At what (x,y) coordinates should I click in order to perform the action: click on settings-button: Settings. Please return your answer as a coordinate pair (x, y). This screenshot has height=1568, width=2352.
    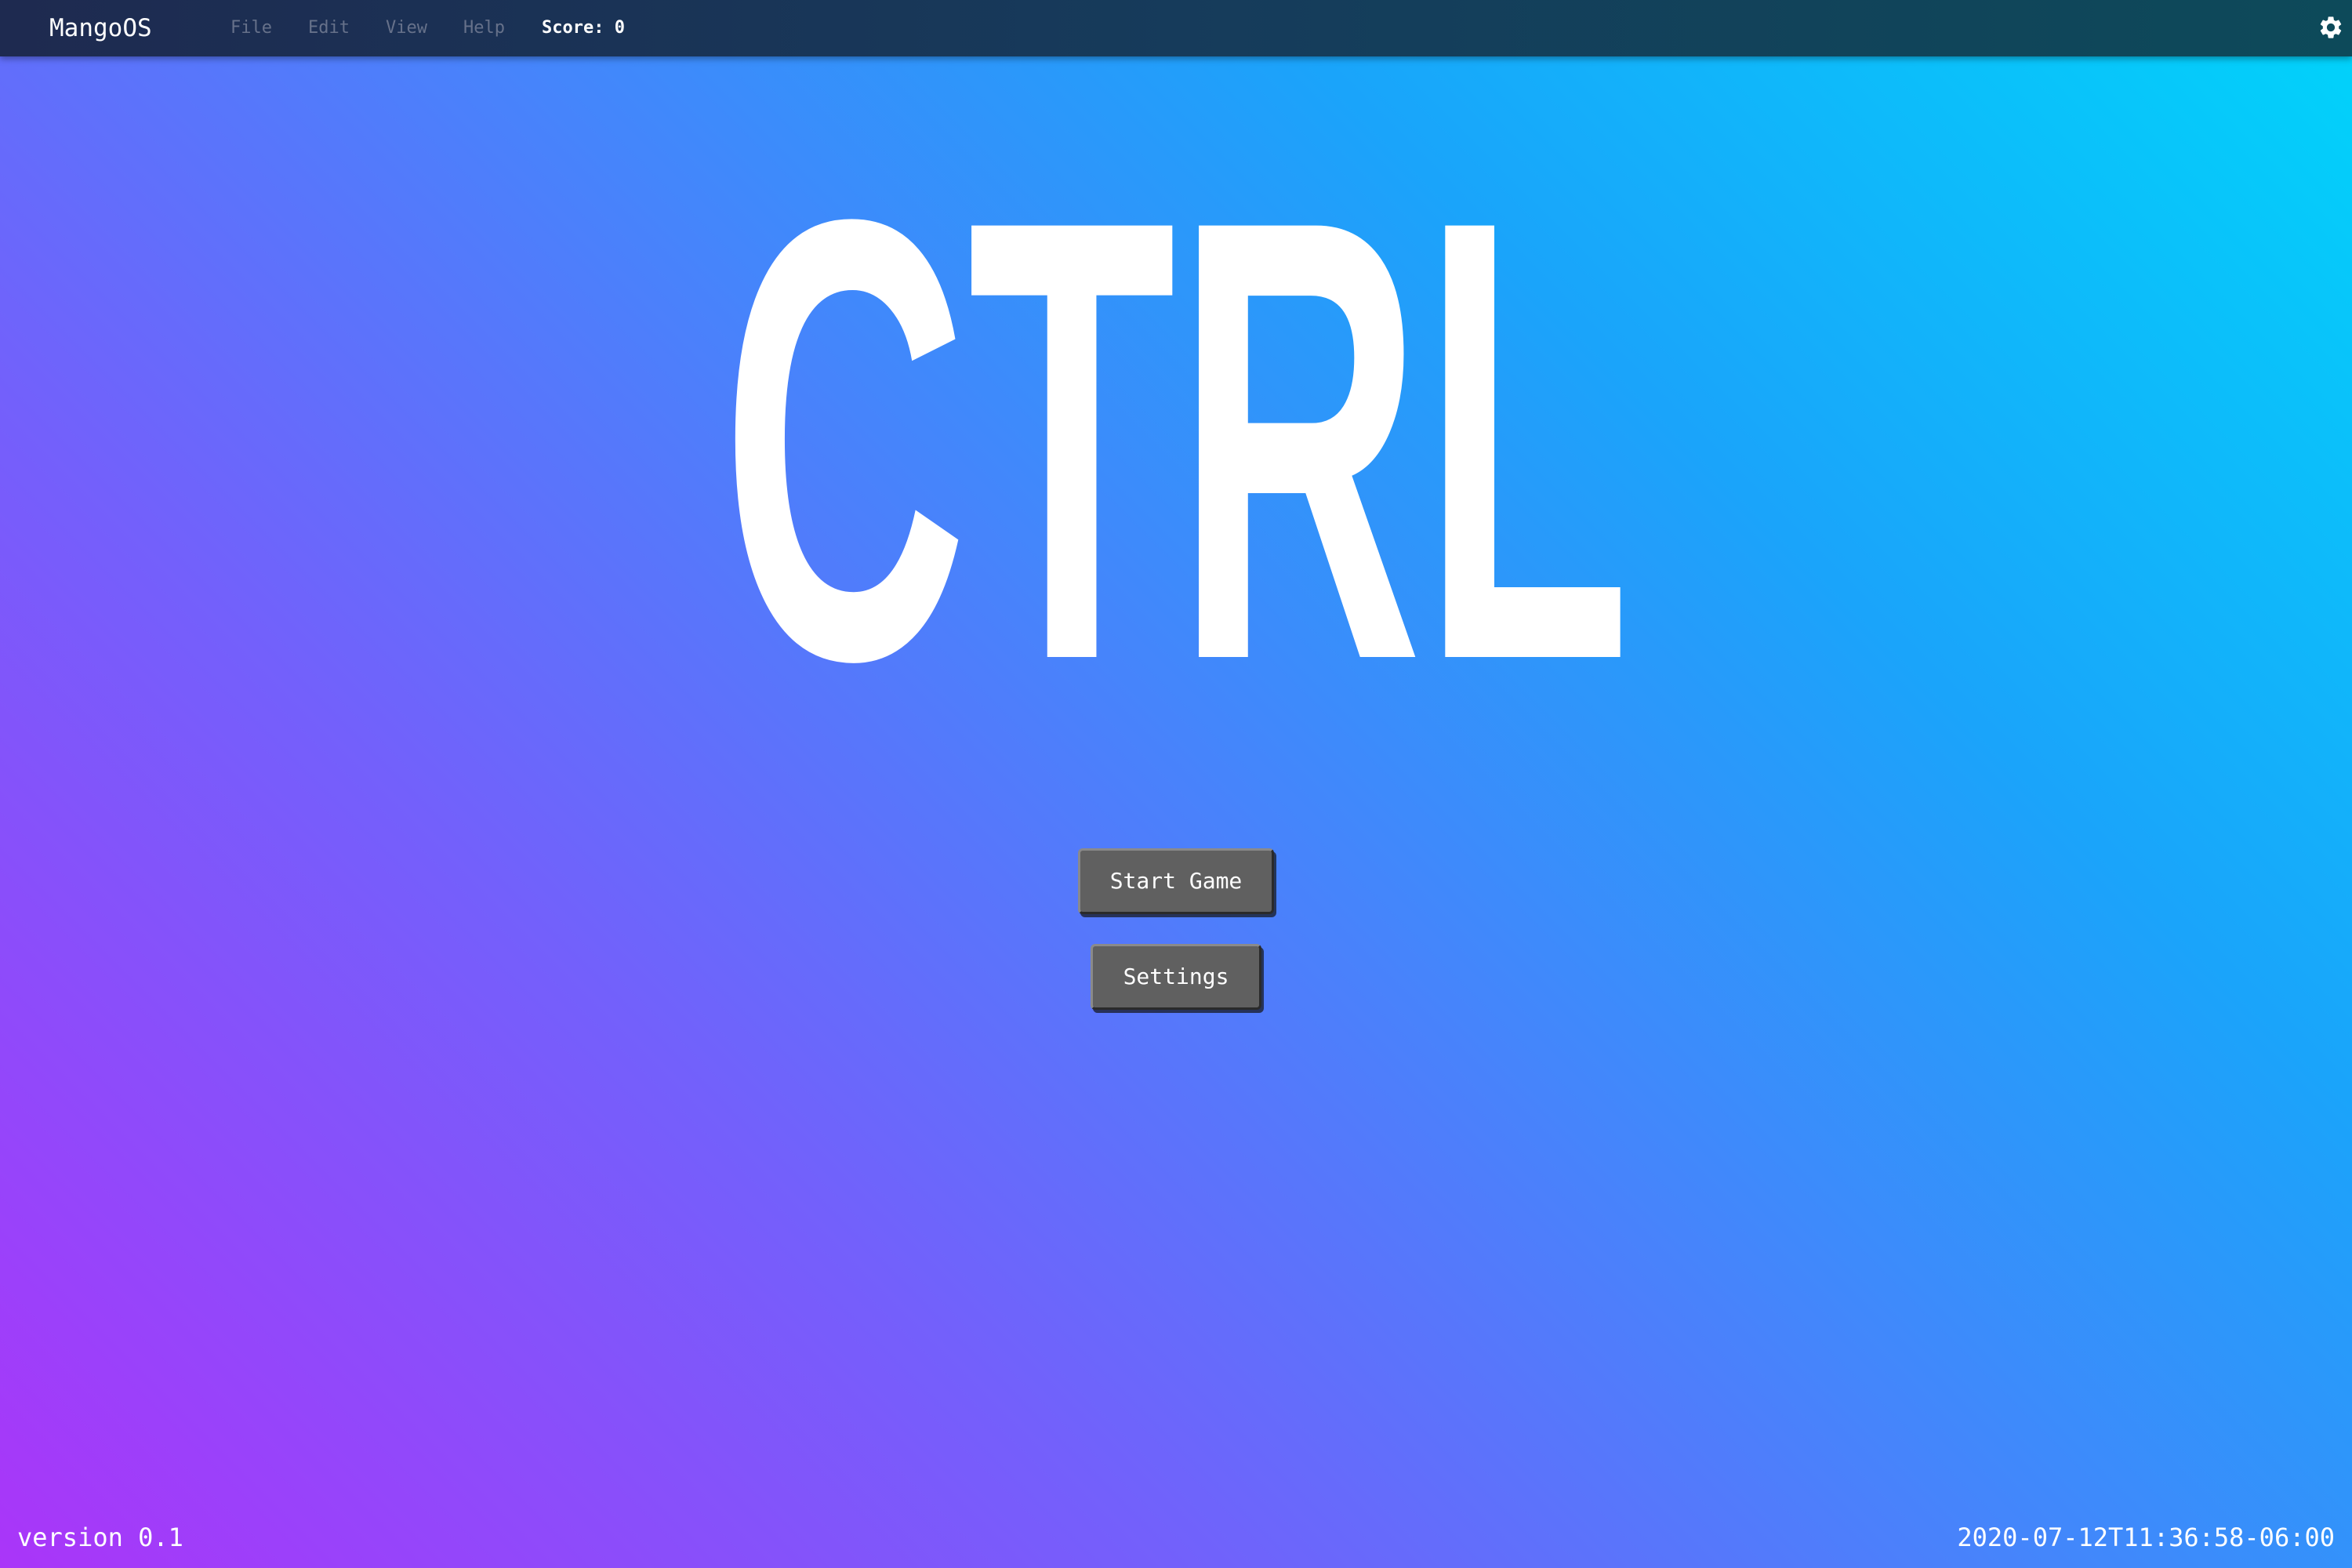
    Looking at the image, I should click on (1176, 977).